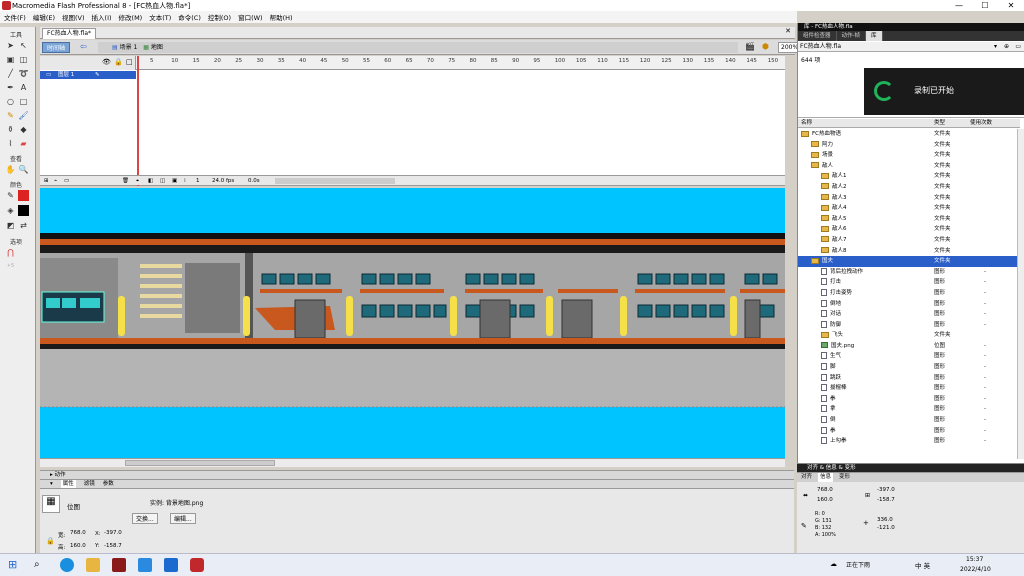 The height and width of the screenshot is (576, 1024). I want to click on library-item: 生气 图形 -, so click(907, 356).